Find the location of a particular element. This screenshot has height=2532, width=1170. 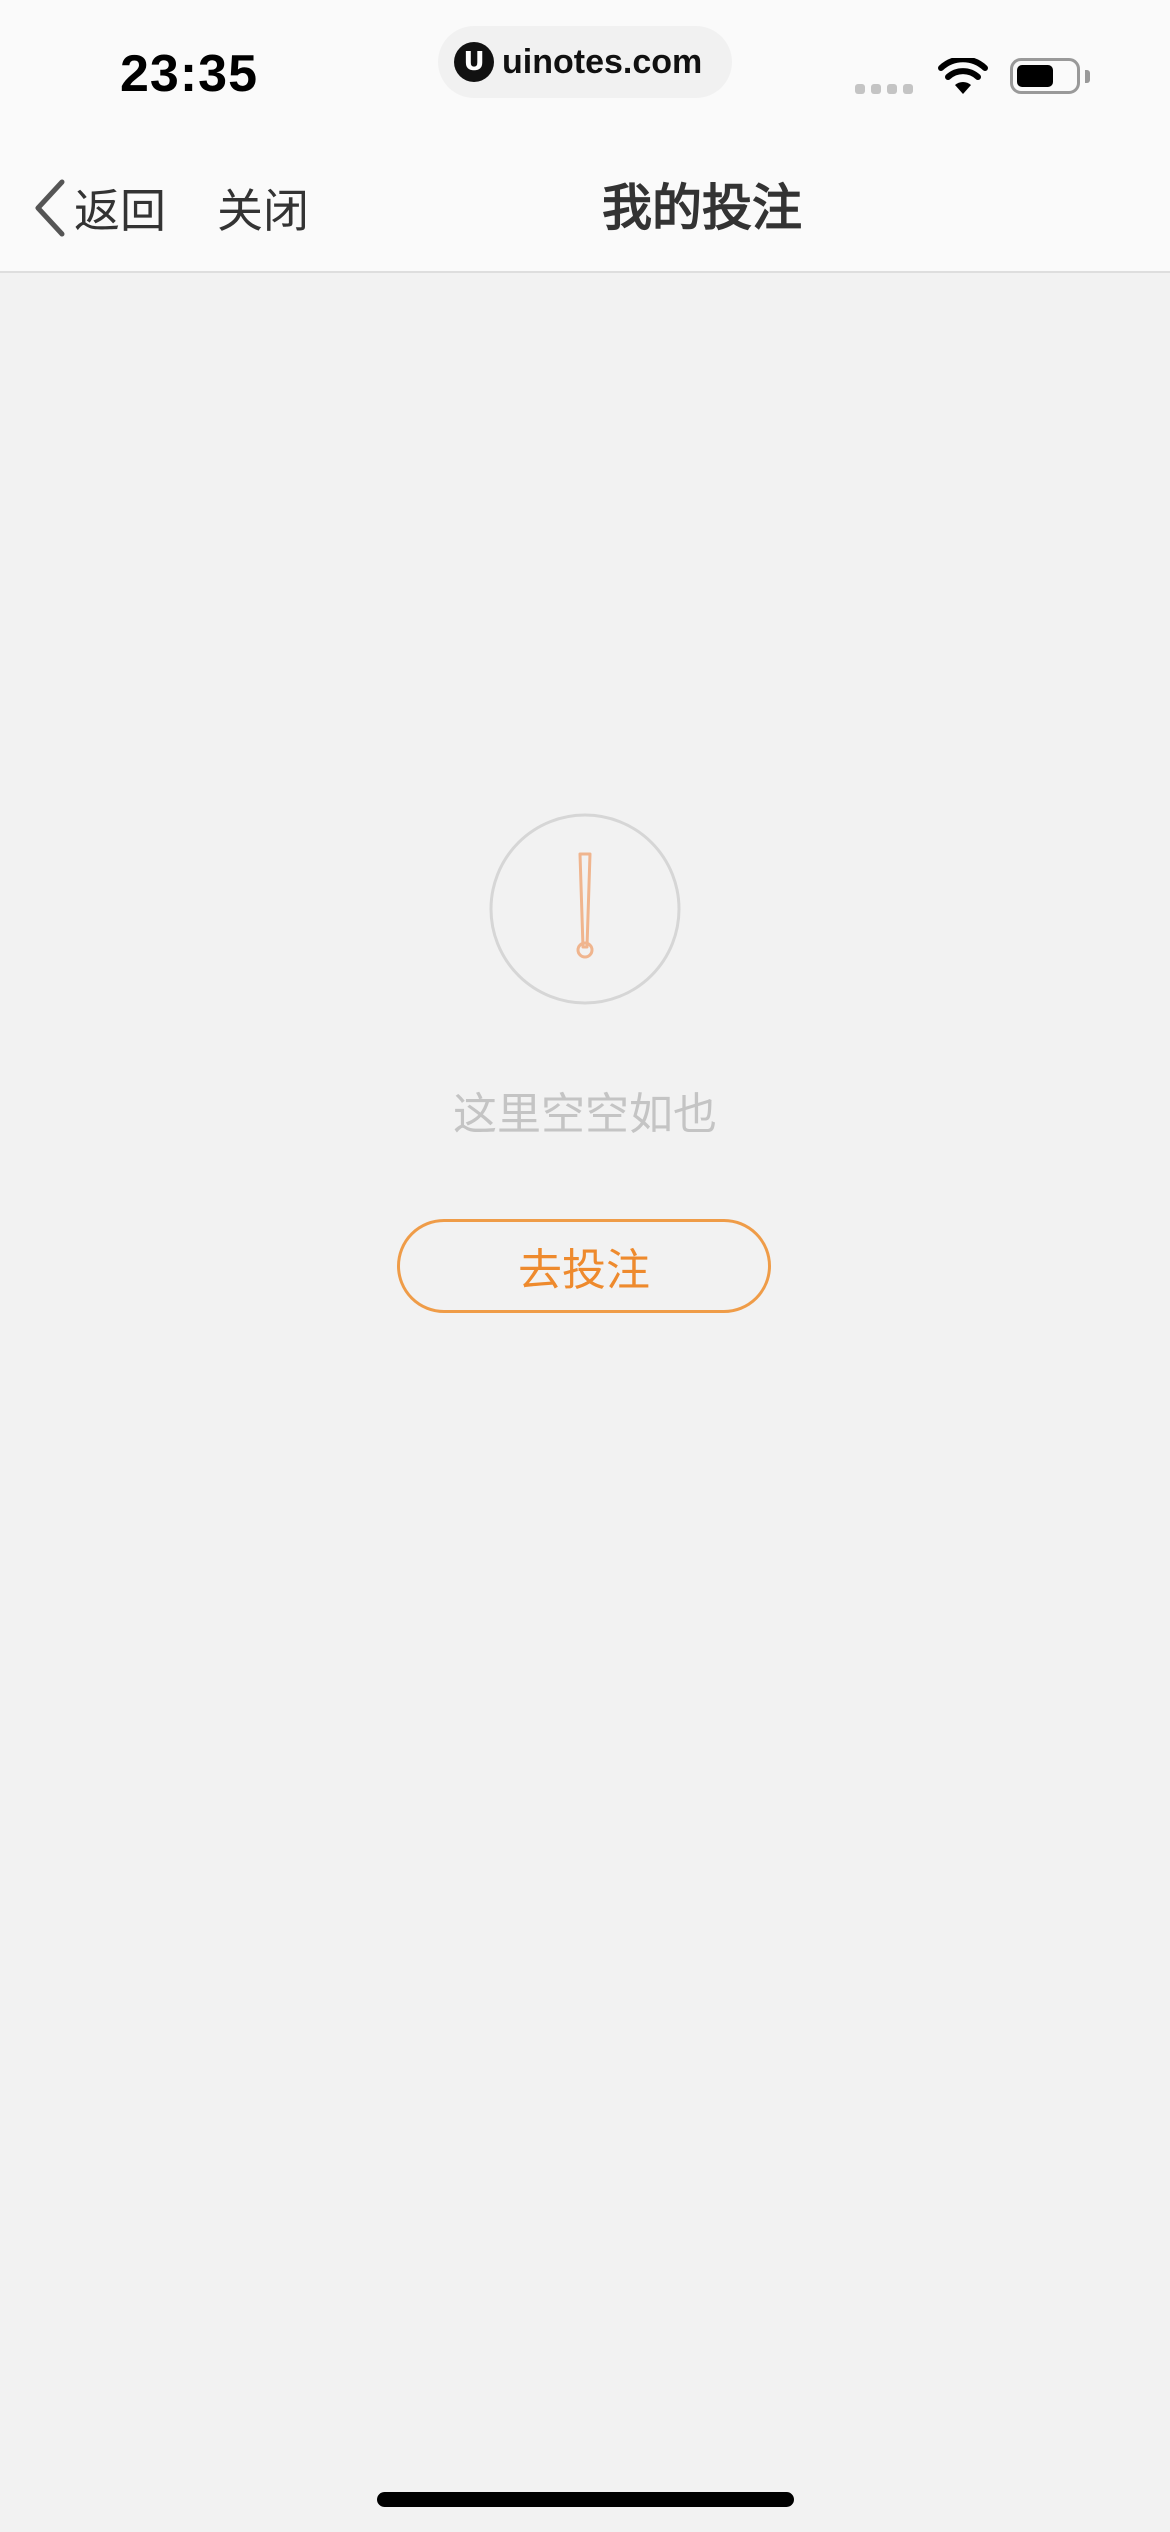

site-logo-icon: U is located at coordinates (474, 62).